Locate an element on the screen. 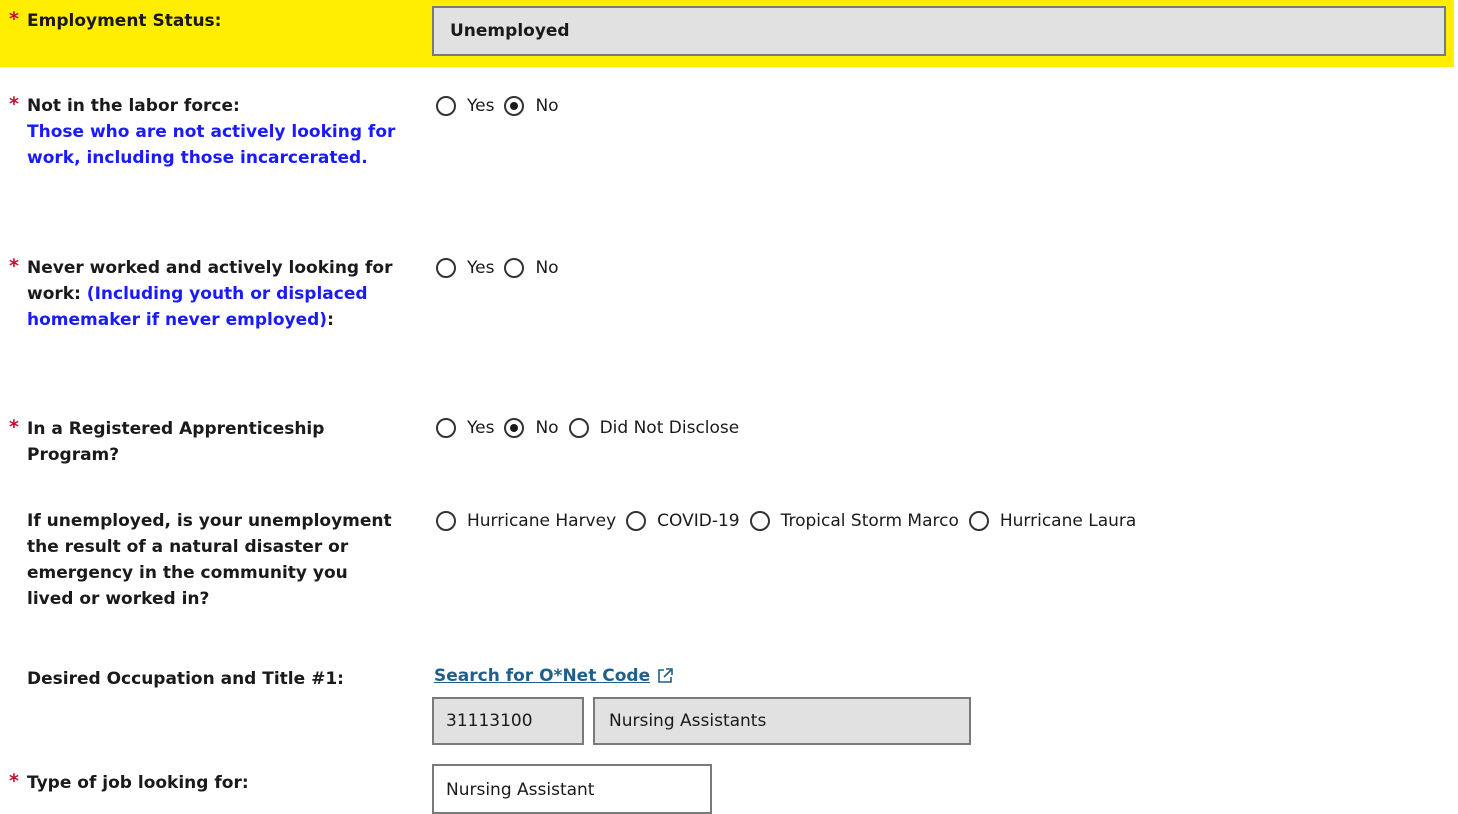 The height and width of the screenshot is (814, 1458). never-worked-suffix: : is located at coordinates (330, 320).